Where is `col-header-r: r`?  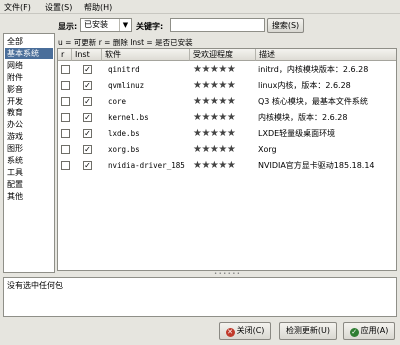 col-header-r: r is located at coordinates (65, 55).